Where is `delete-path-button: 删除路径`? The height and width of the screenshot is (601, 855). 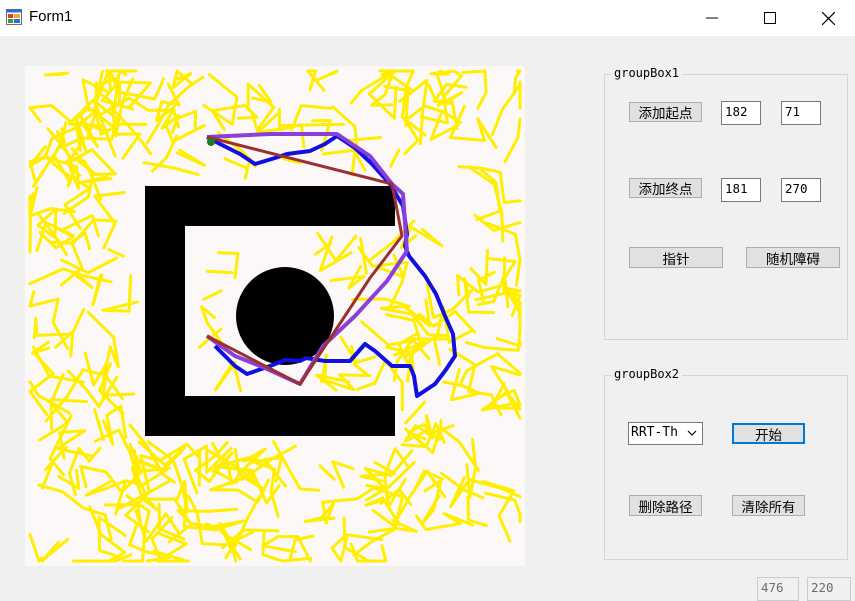
delete-path-button: 删除路径 is located at coordinates (665, 505).